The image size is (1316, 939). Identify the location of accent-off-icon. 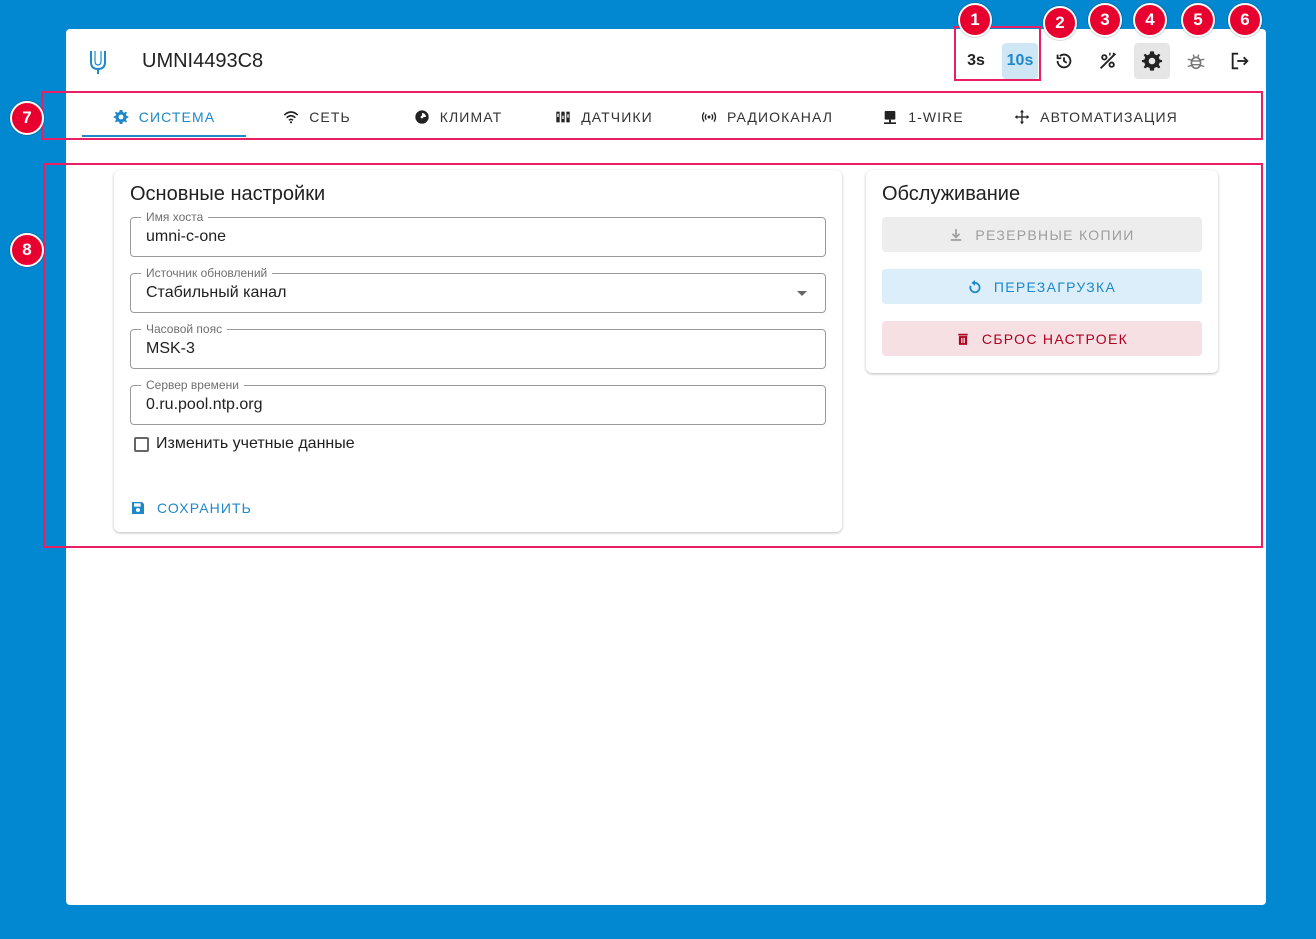
(1108, 60).